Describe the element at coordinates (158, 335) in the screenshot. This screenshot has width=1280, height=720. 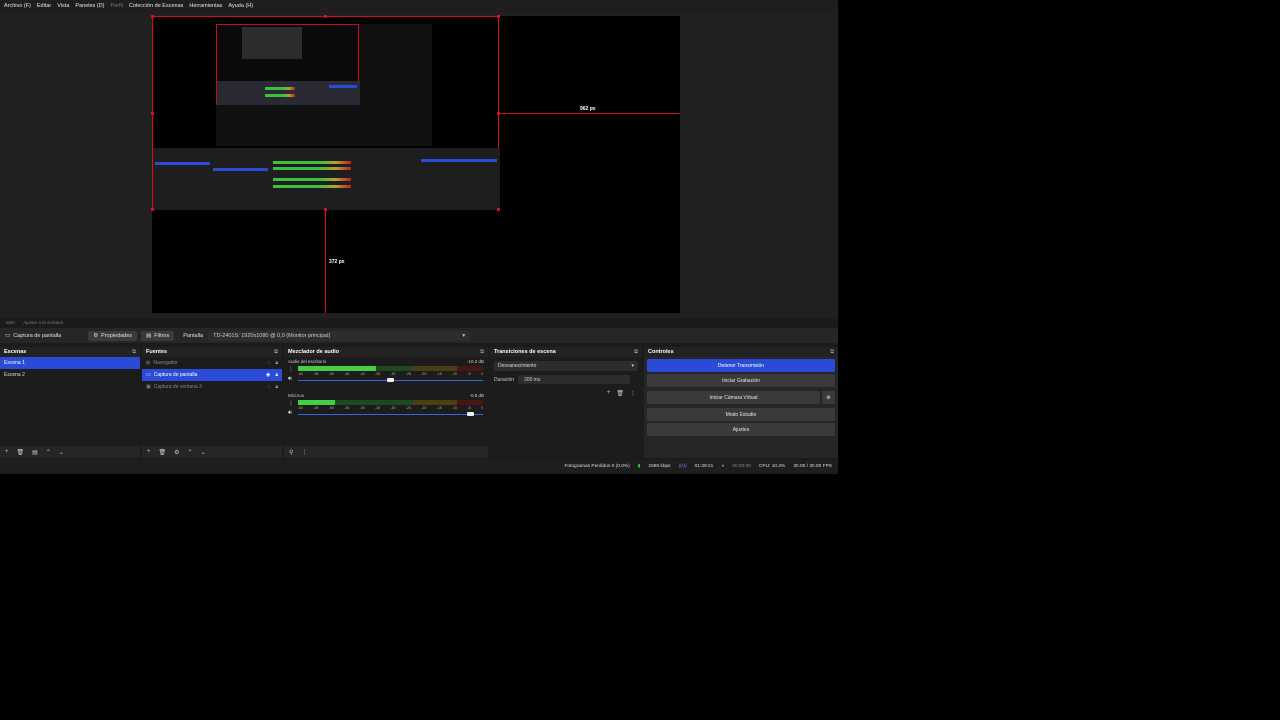
I see `filters-button: ▤ Filtros` at that location.